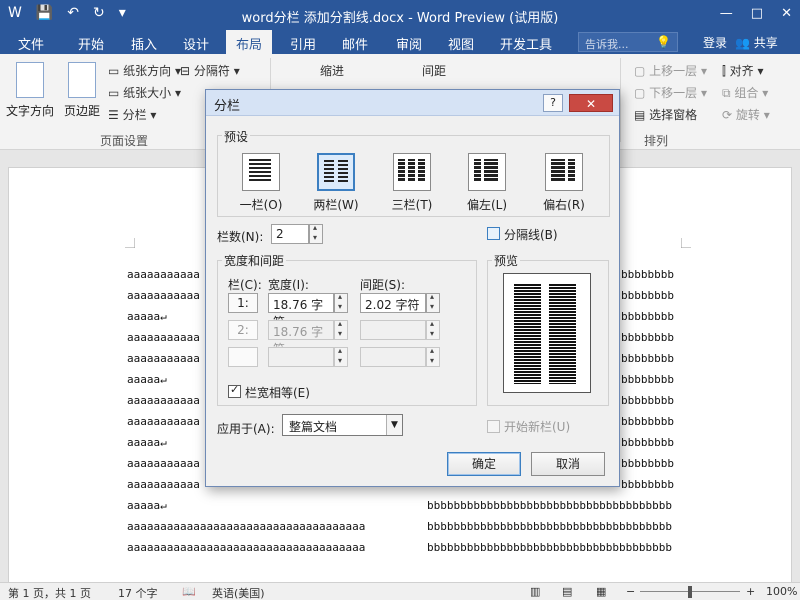 Image resolution: width=800 pixels, height=600 pixels. Describe the element at coordinates (30, 90) in the screenshot. I see `text-direction-button: 文字方向` at that location.